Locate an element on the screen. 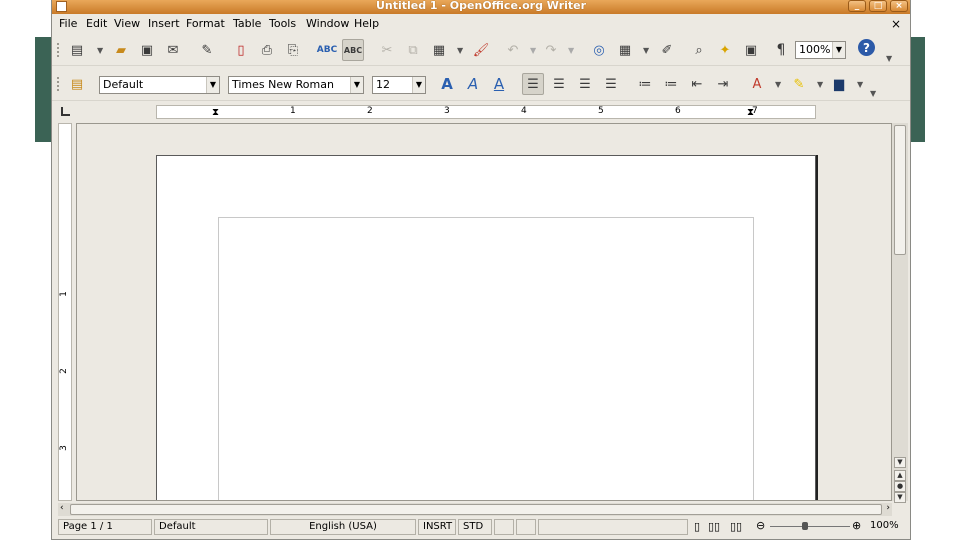  language: English (USA) is located at coordinates (343, 527).